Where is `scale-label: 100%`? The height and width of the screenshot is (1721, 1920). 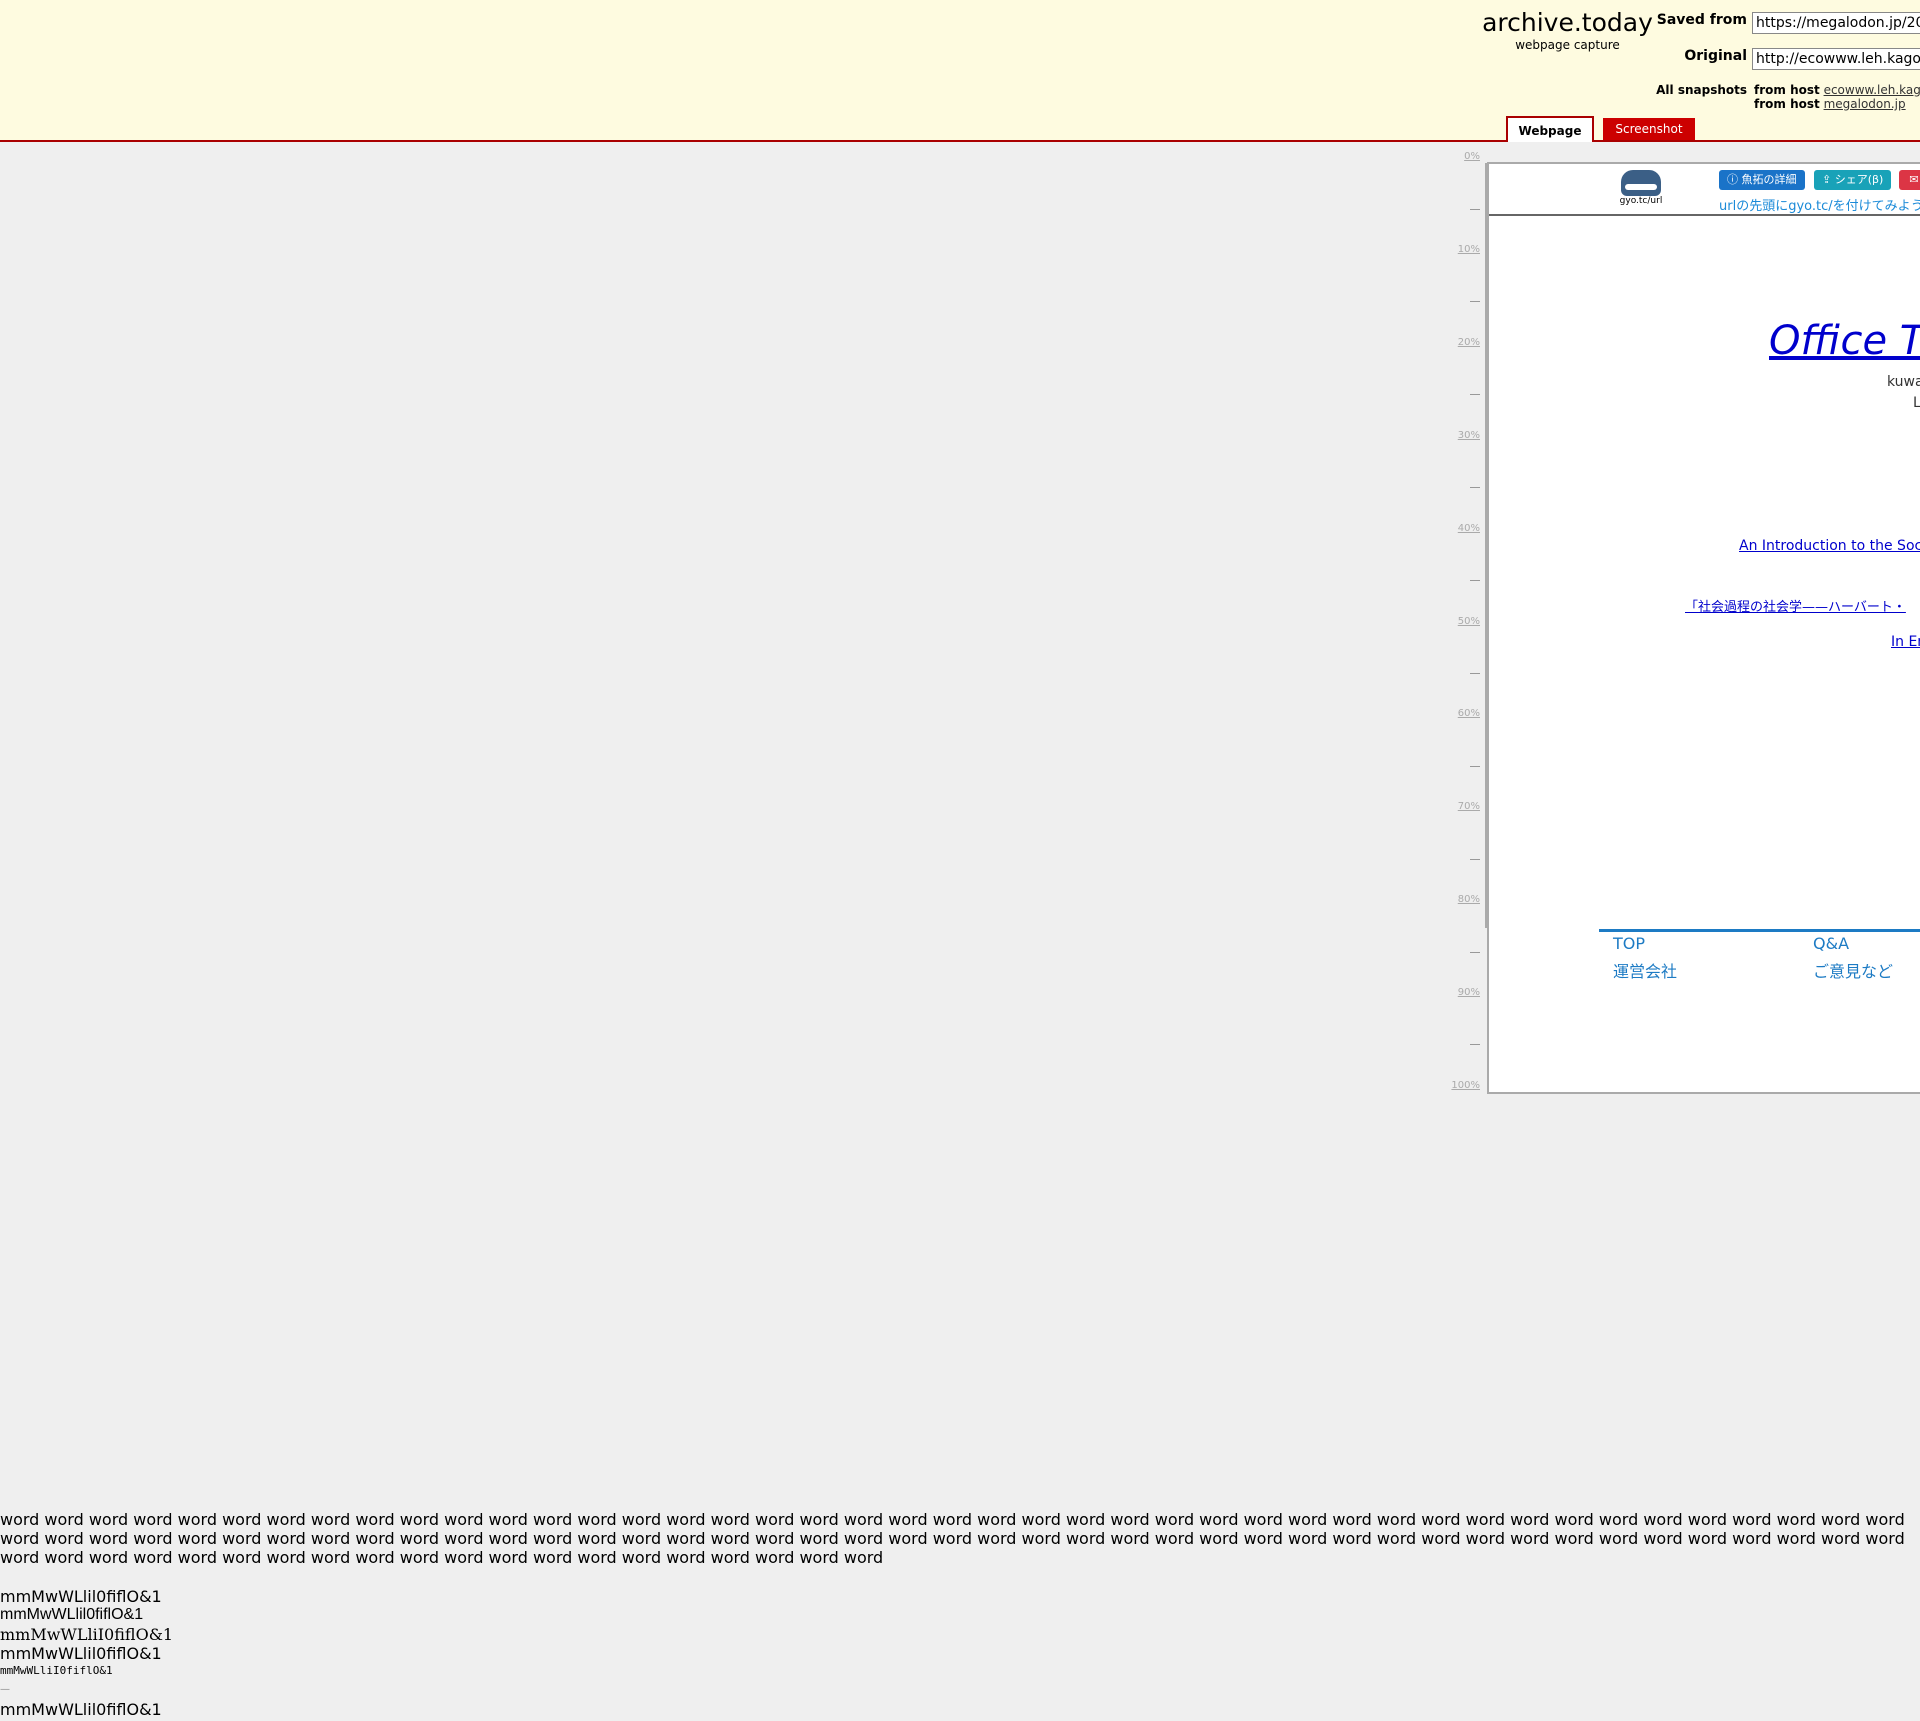 scale-label: 100% is located at coordinates (1465, 1085).